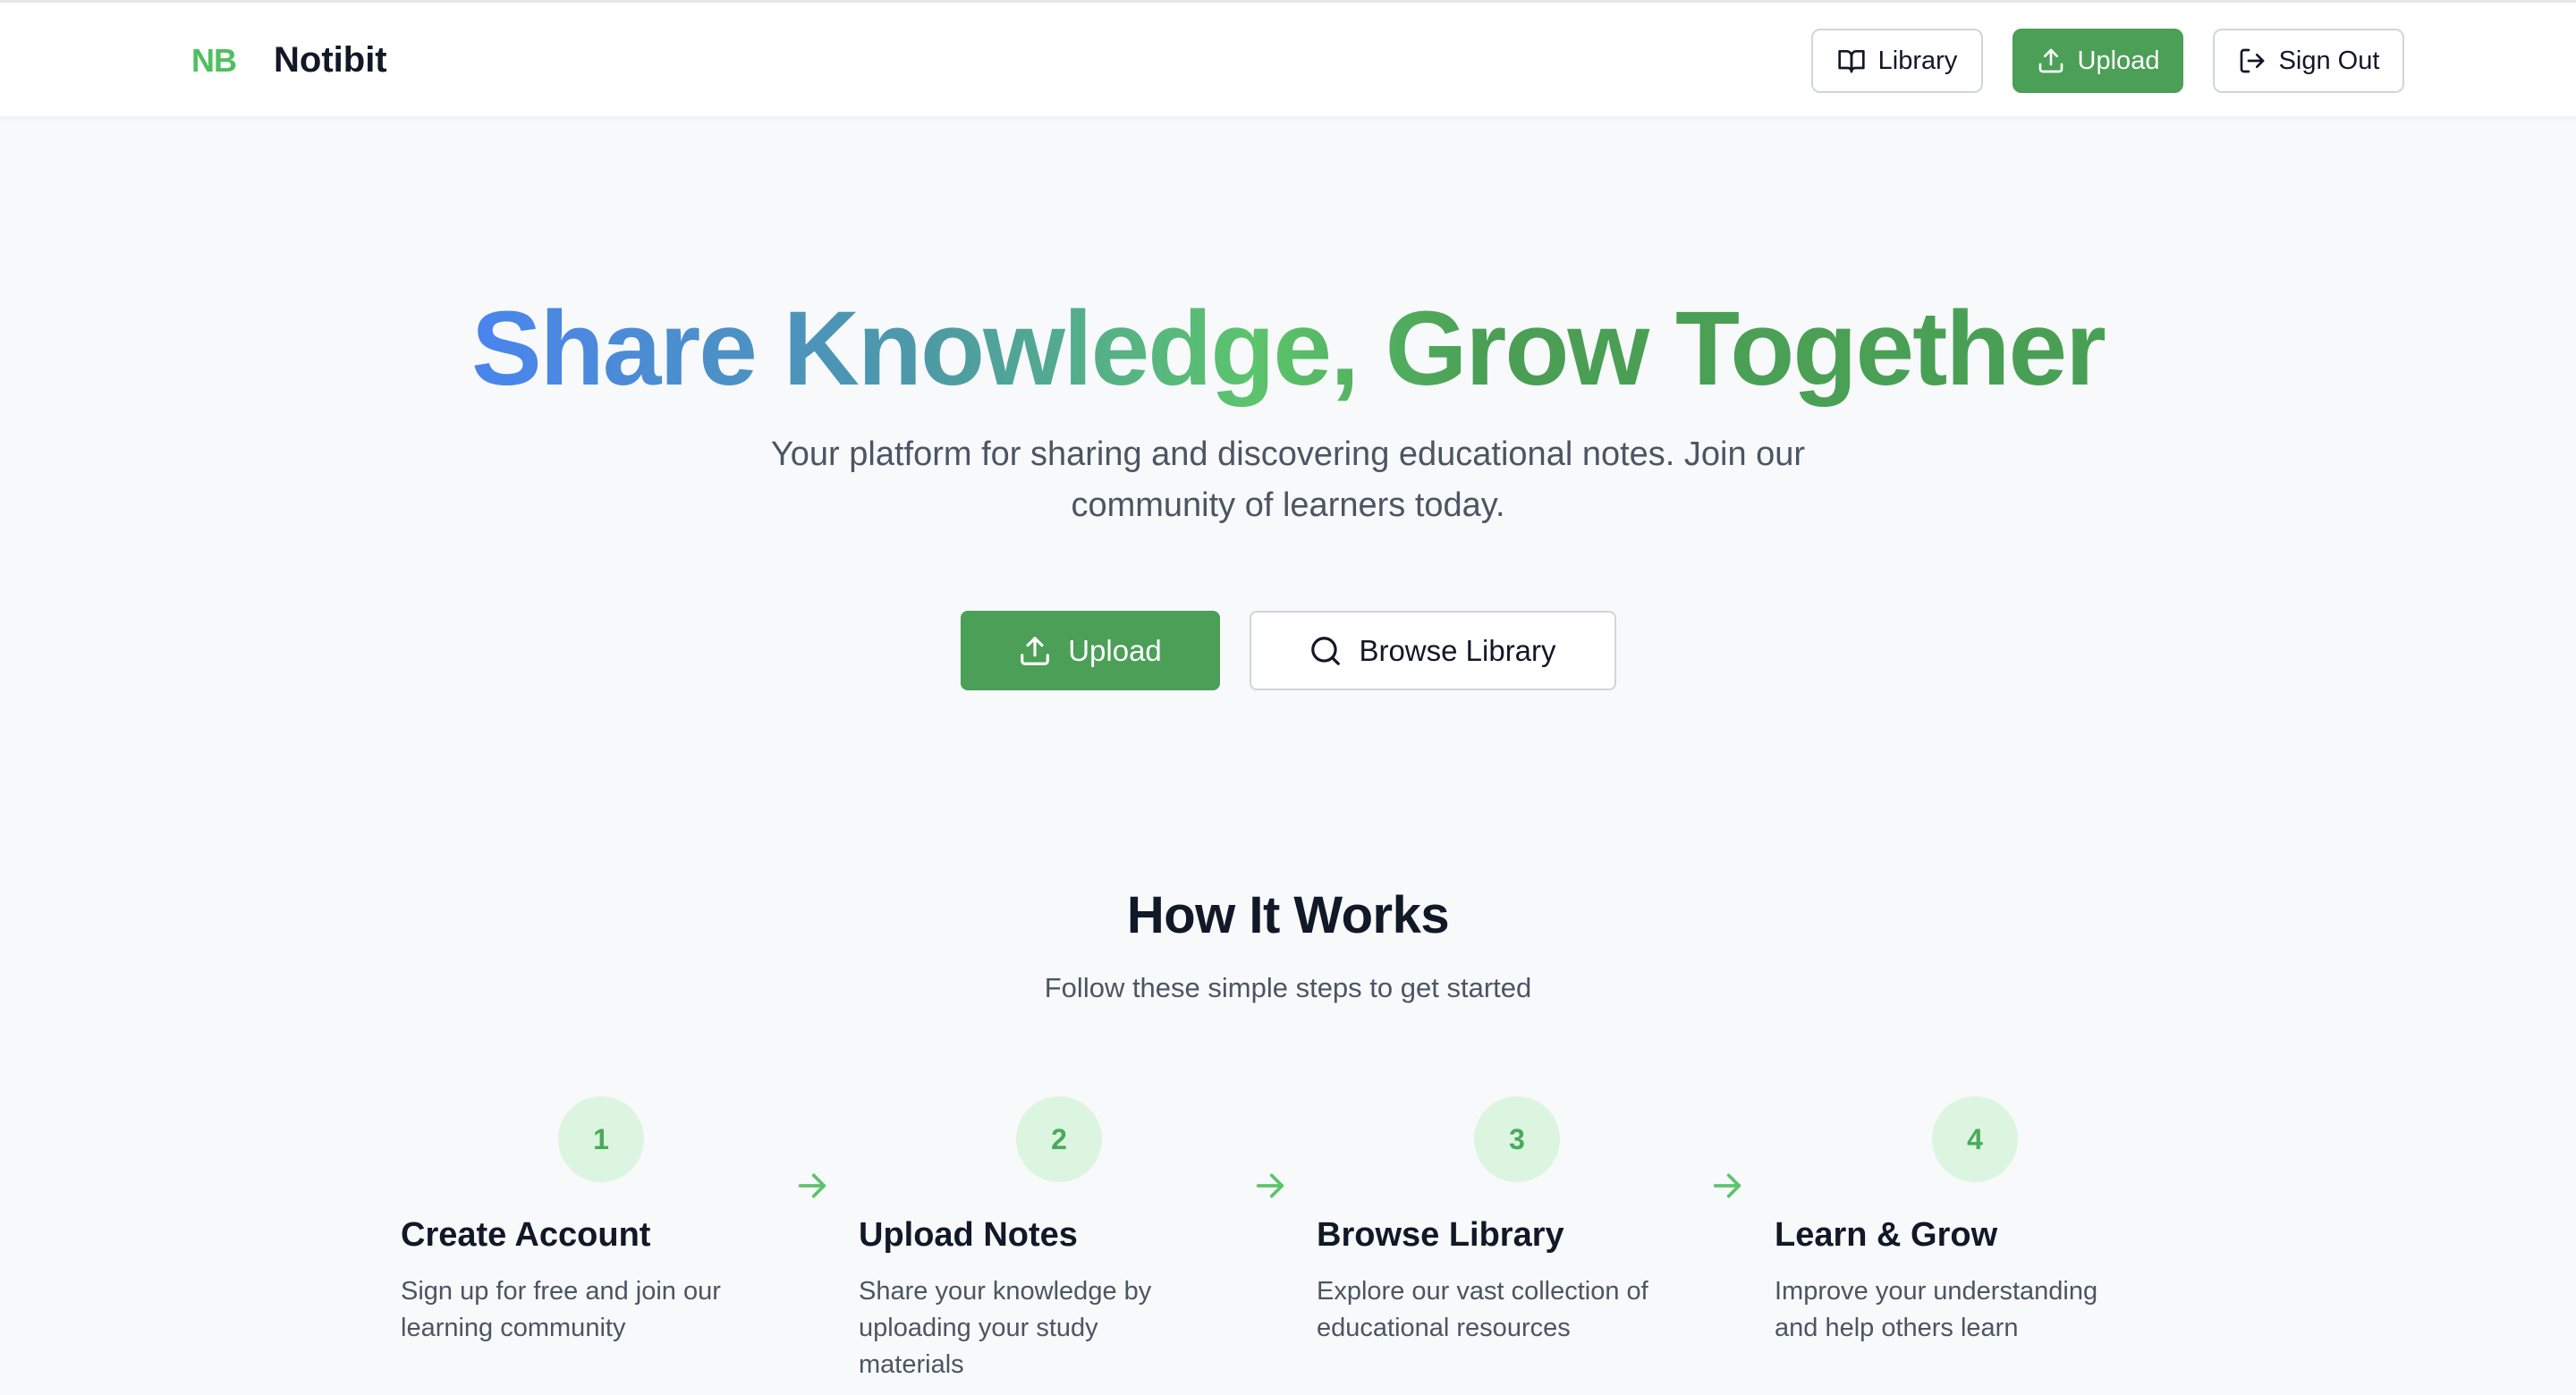 The image size is (2576, 1395). I want to click on upload-nav-button: Upload, so click(2097, 61).